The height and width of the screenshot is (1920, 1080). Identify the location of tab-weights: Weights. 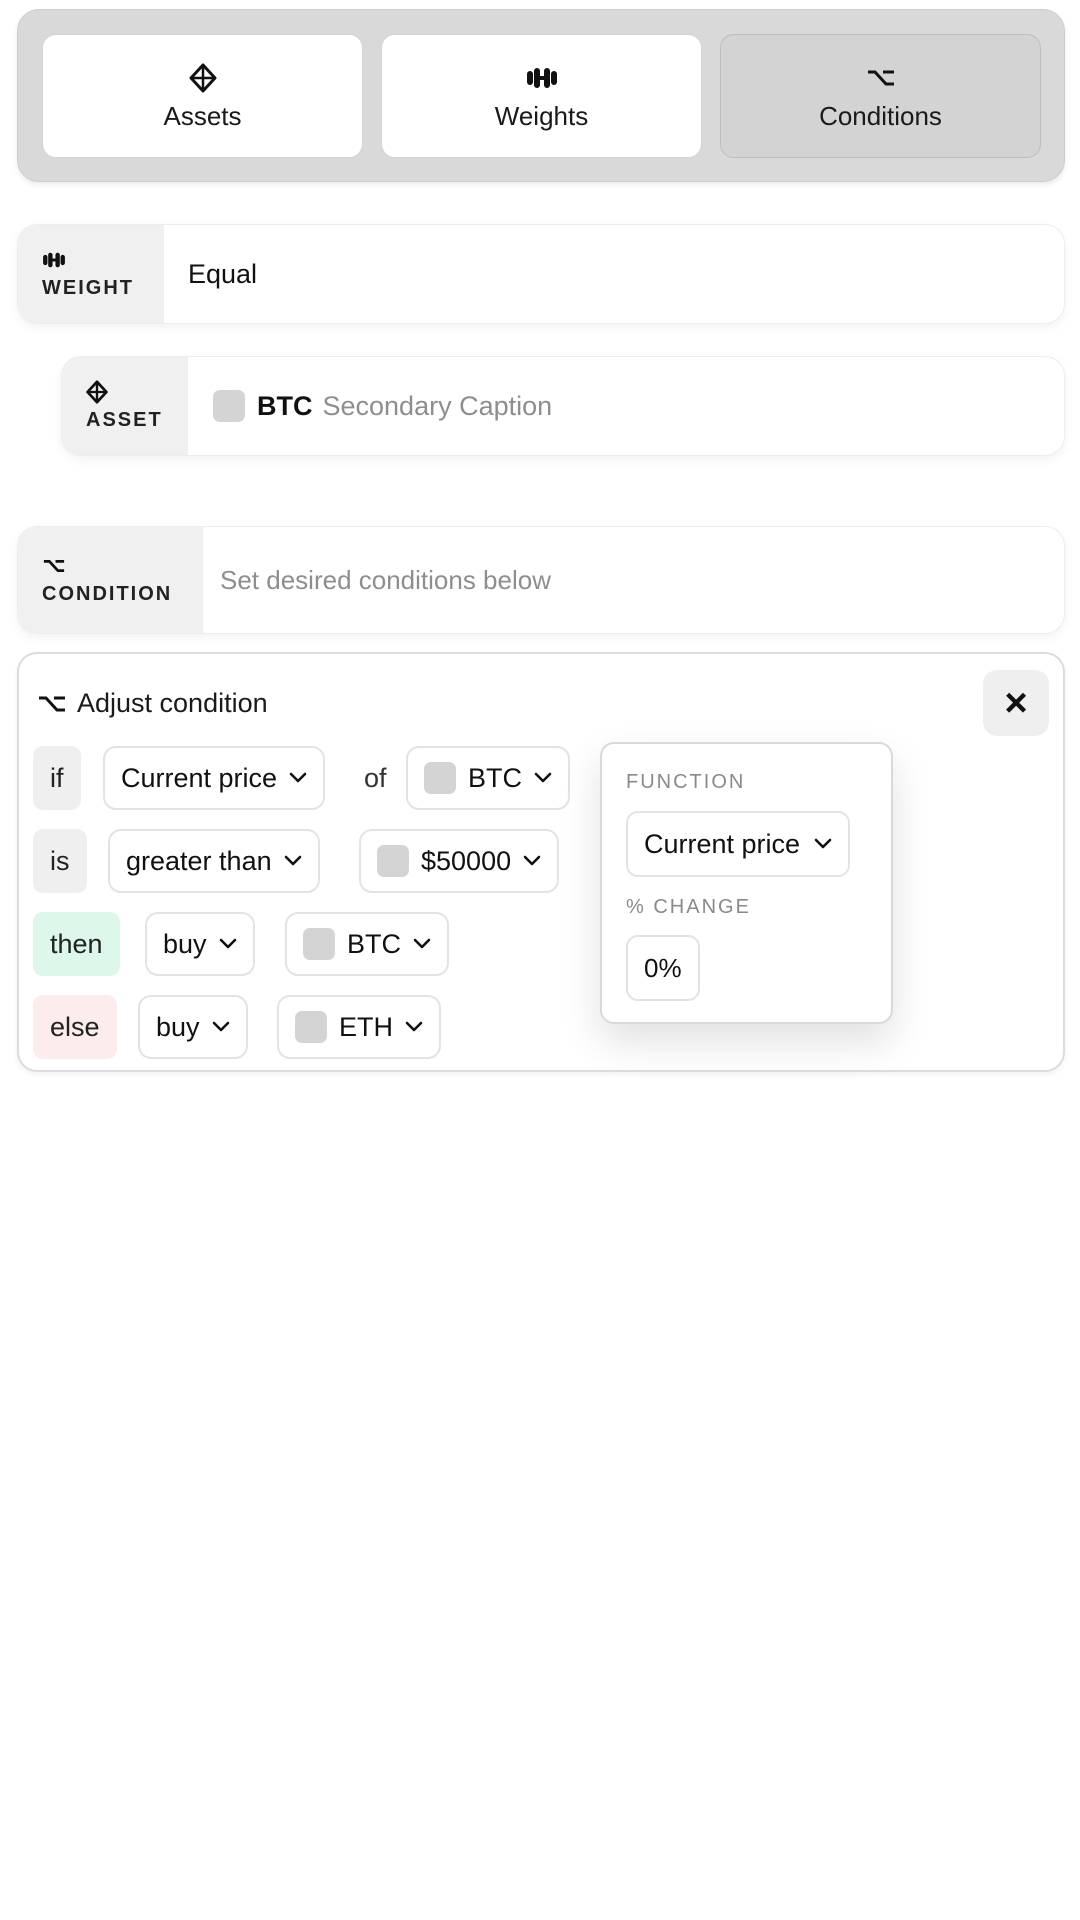
(541, 96).